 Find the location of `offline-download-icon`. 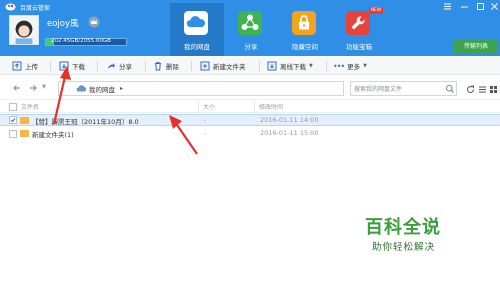

offline-download-icon is located at coordinates (272, 66).